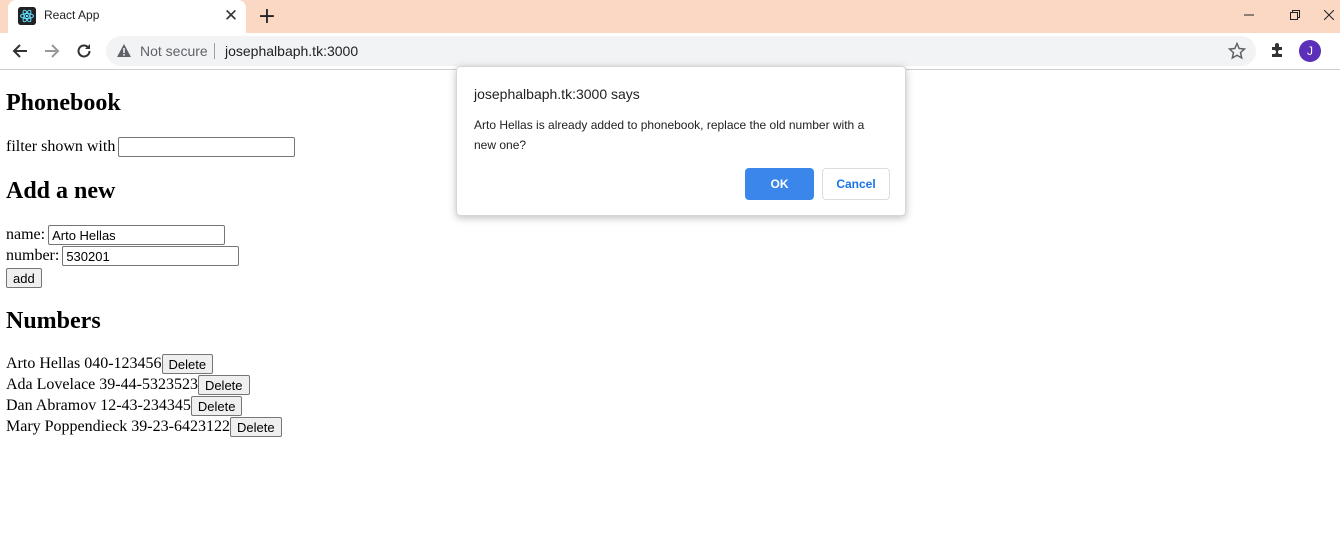 The image size is (1340, 535). I want to click on security-status: Not secure, so click(174, 51).